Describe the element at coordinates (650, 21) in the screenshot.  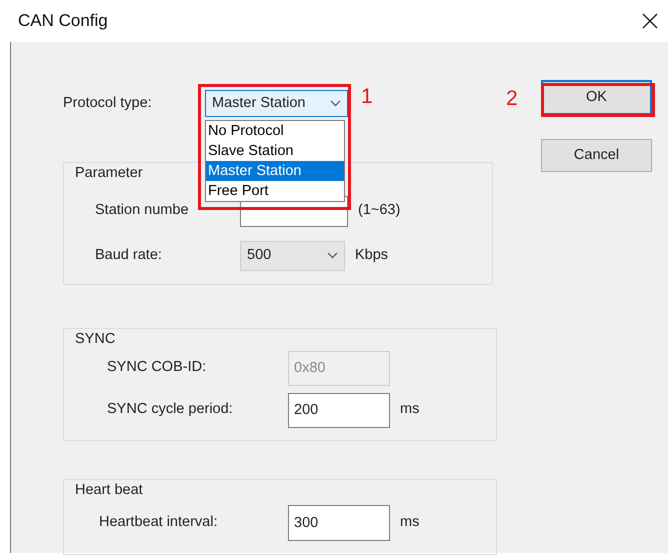
I see `close-icon` at that location.